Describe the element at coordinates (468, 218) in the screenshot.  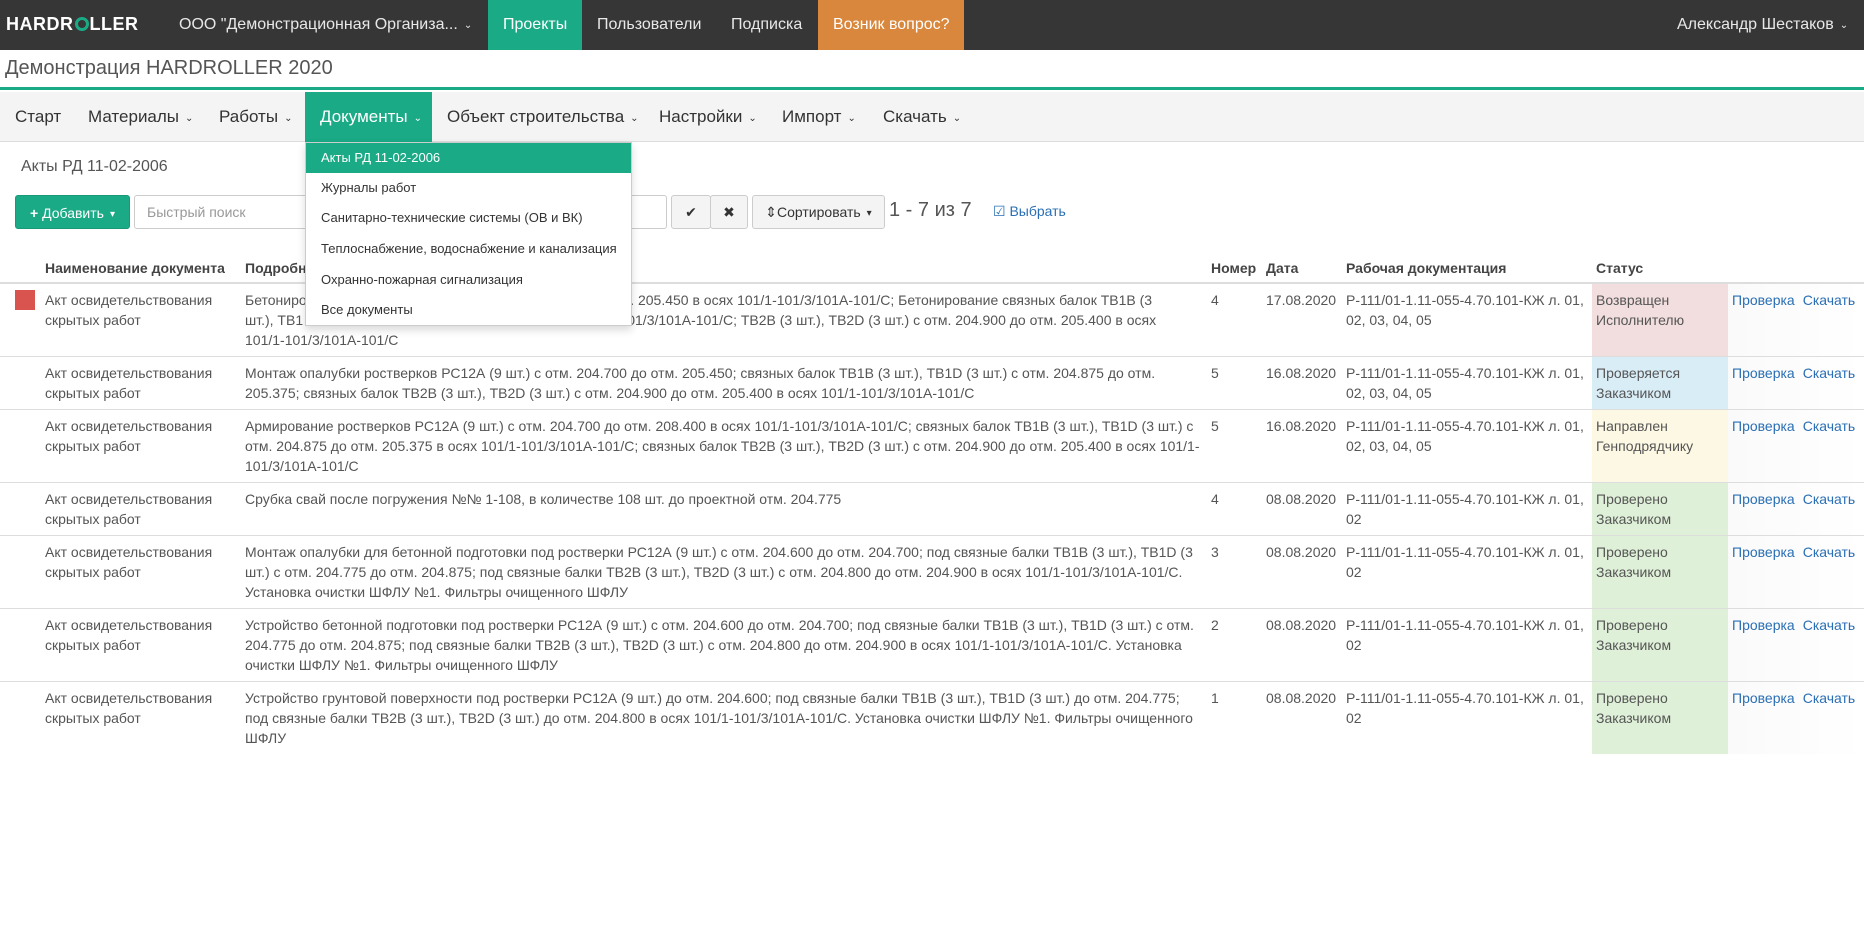
I see `dropdown-item-sanitary: Санитарно-технические системы (ОВ и ВК)` at that location.